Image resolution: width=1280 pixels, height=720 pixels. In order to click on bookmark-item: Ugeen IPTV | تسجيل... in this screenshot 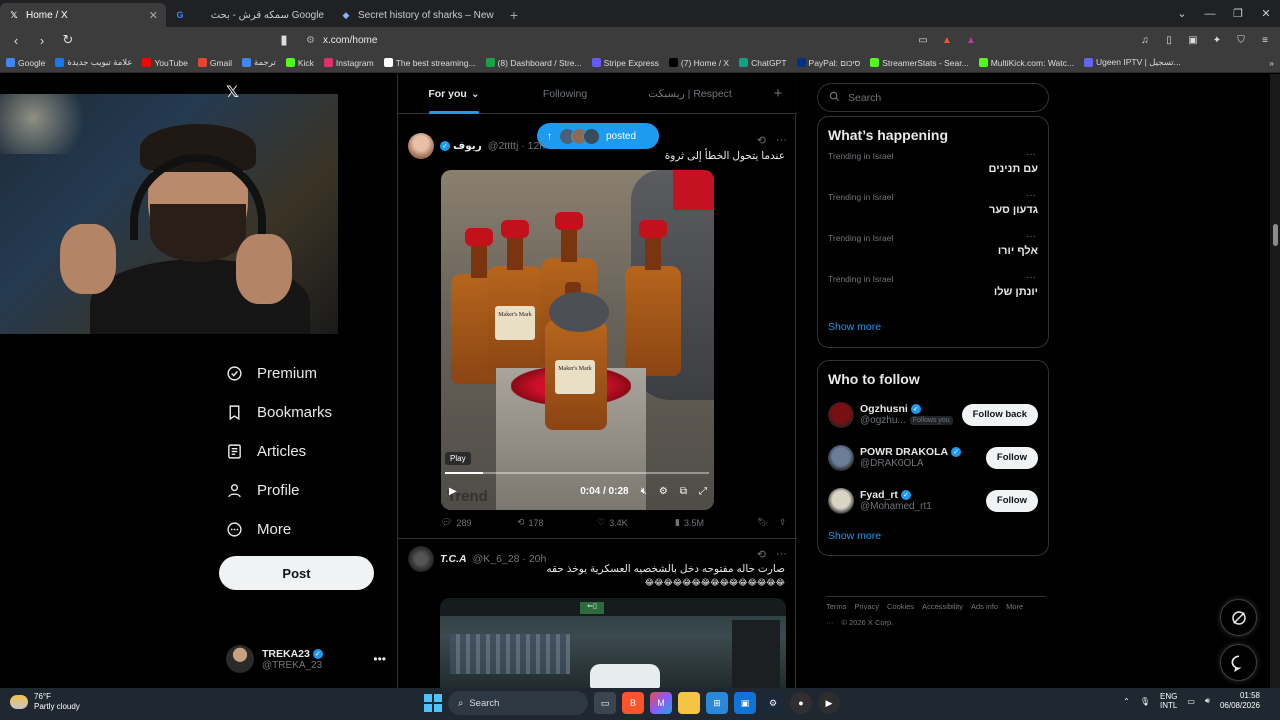, I will do `click(1132, 62)`.